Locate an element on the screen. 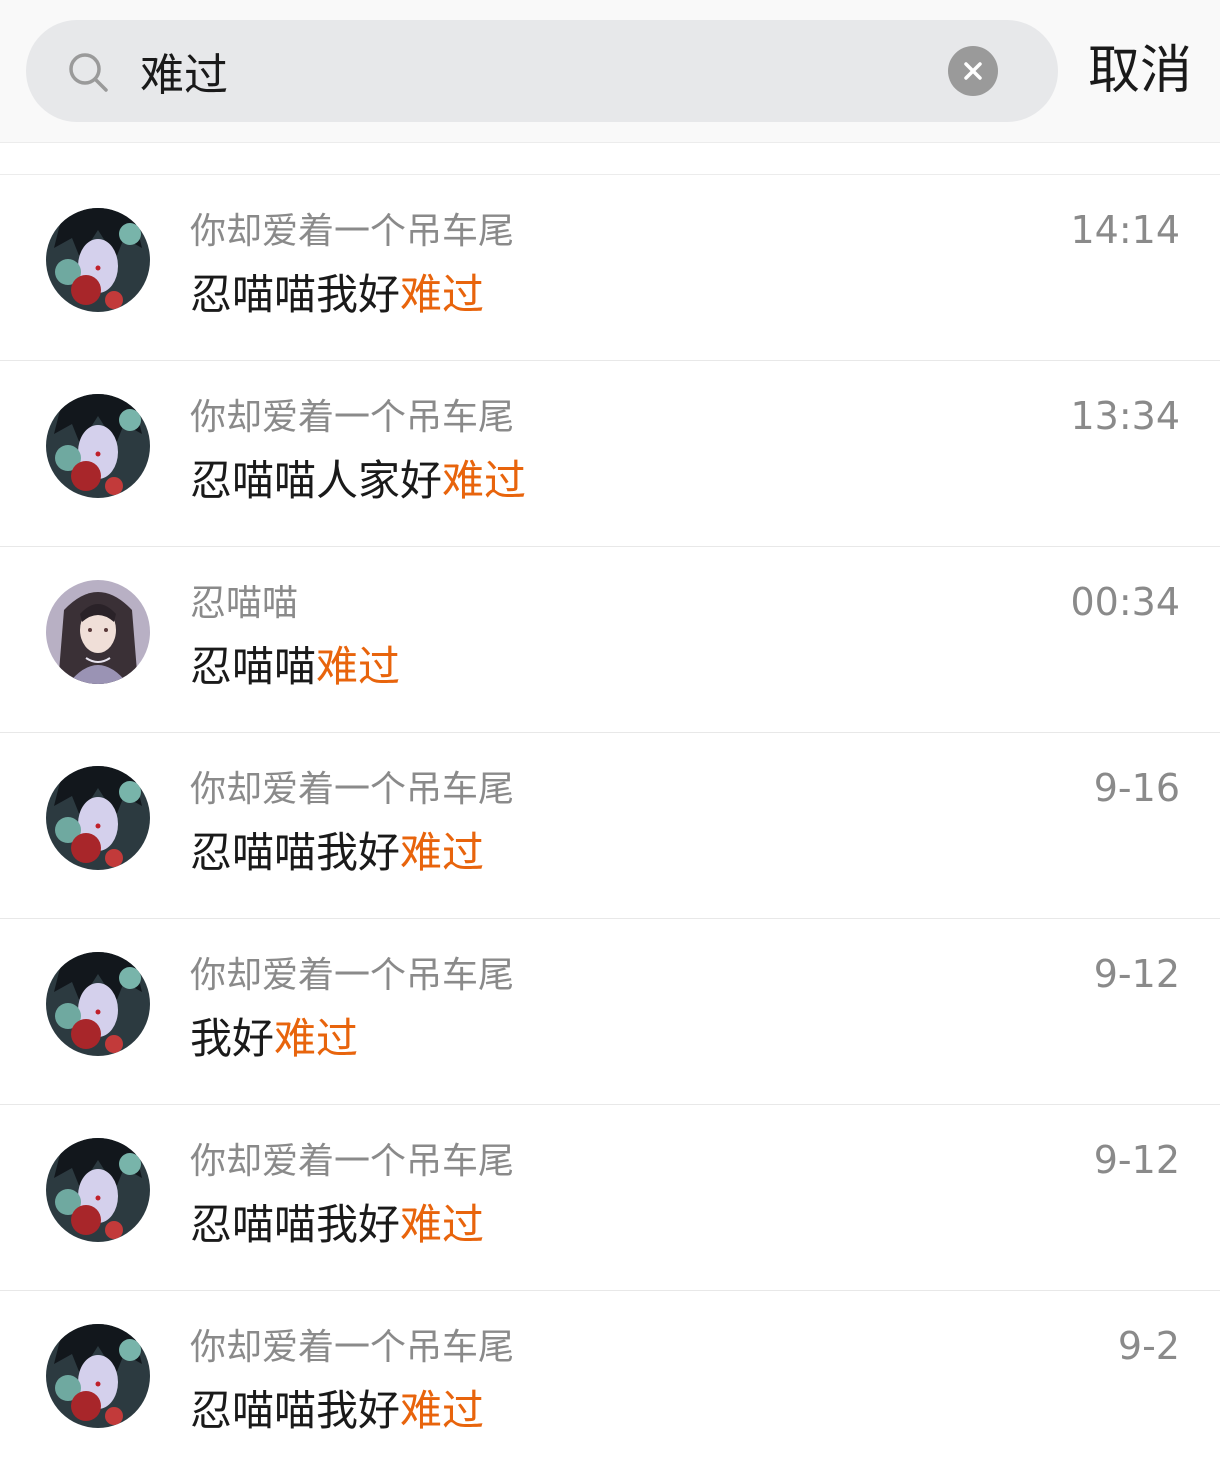  message-text: 我好难过 is located at coordinates (274, 1039).